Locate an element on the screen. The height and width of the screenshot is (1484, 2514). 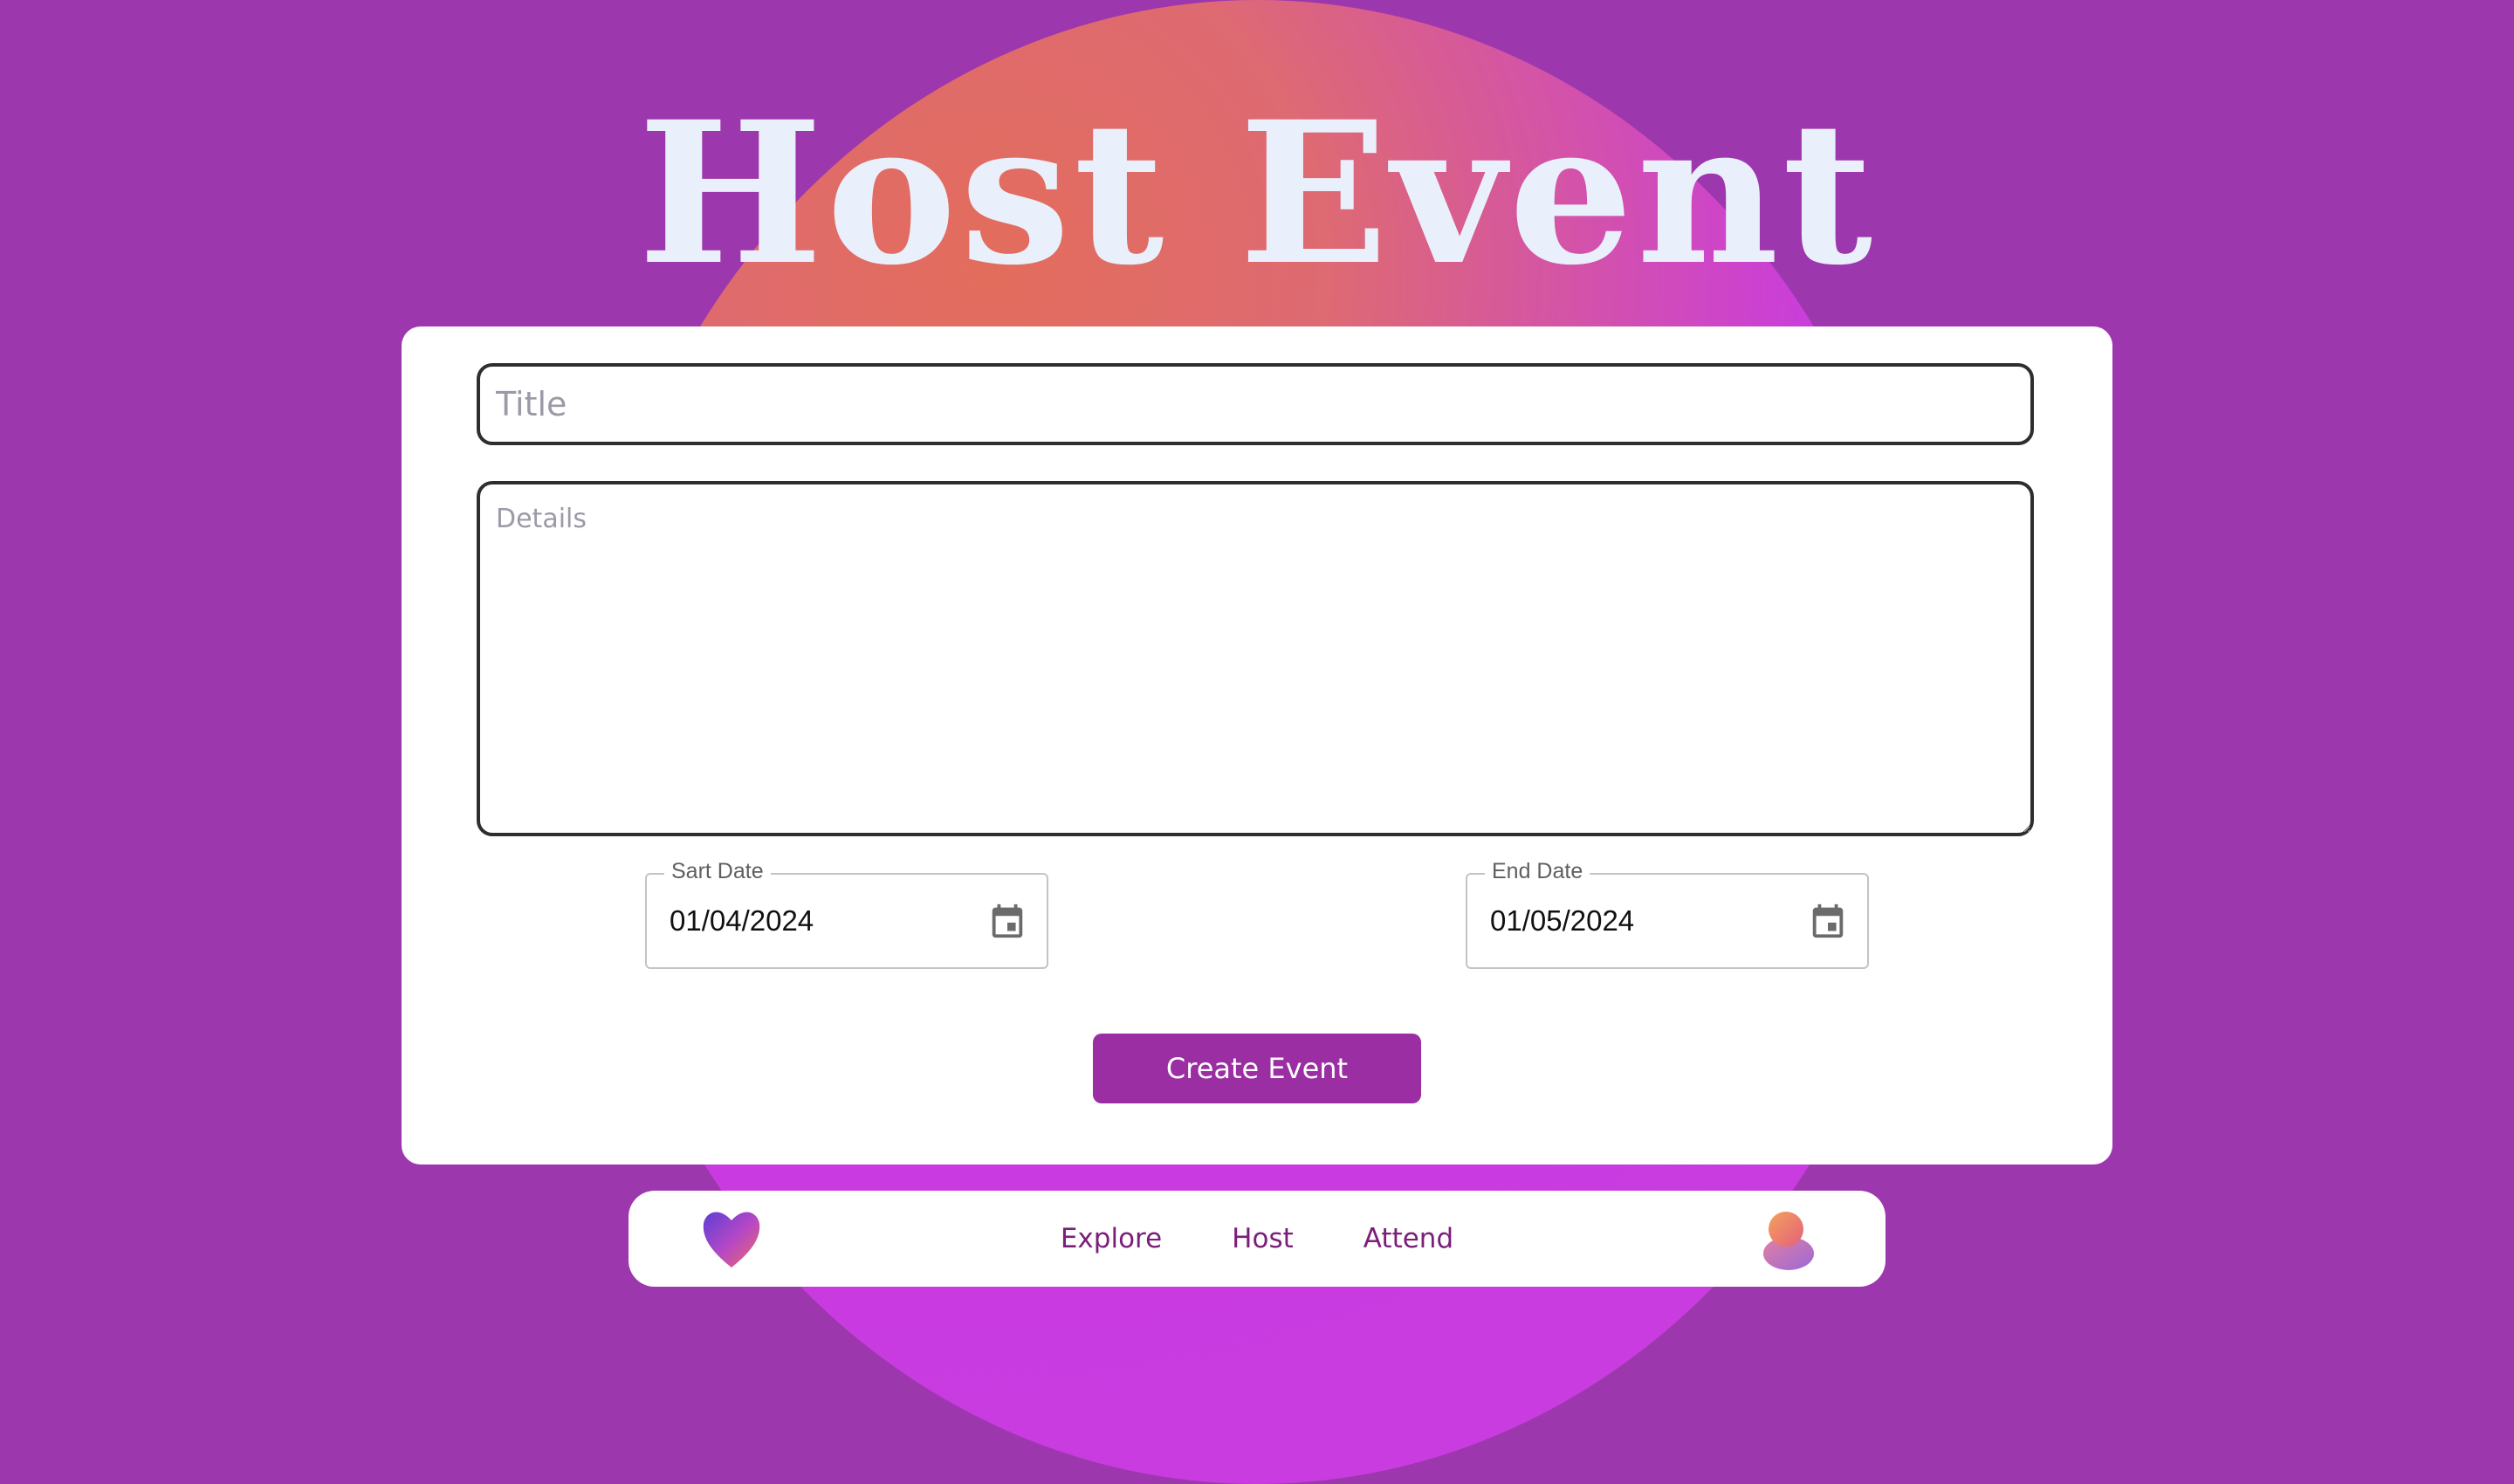
details-textarea is located at coordinates (1255, 659).